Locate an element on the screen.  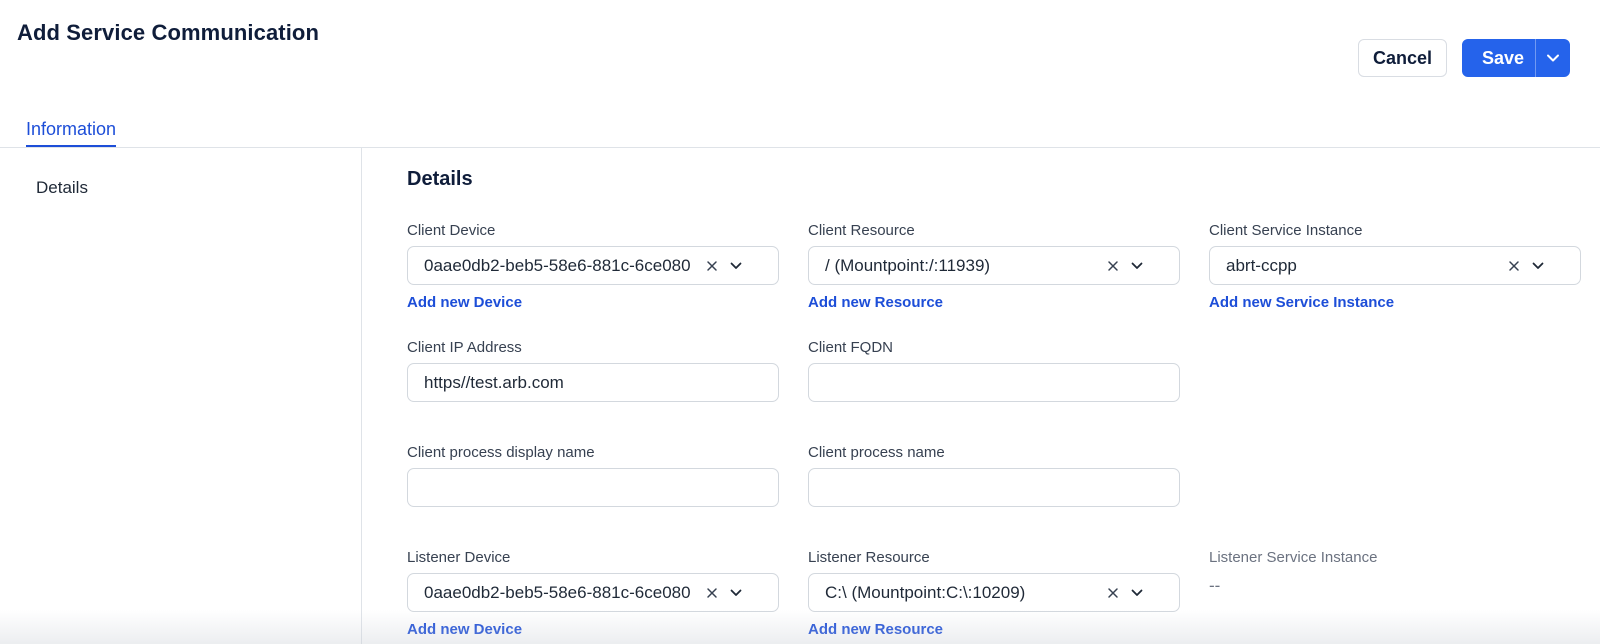
listener-resource-label: Listener Resource is located at coordinates (869, 557).